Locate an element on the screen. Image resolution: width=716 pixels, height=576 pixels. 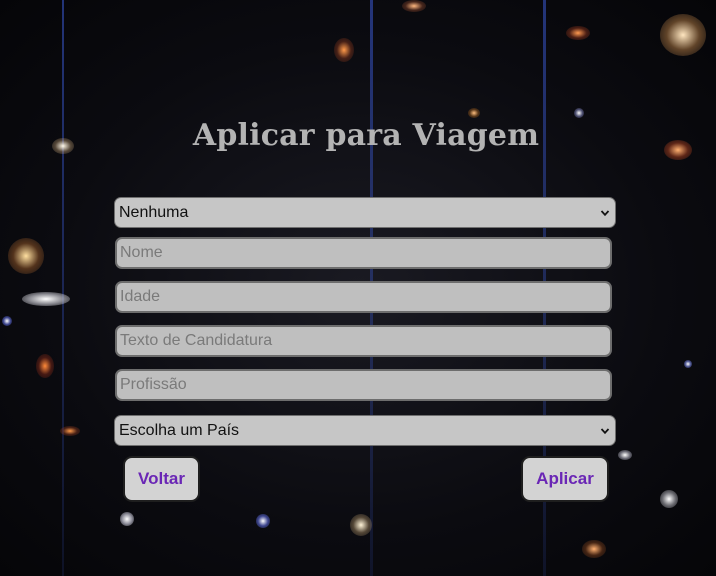
back-button: Voltar is located at coordinates (161, 479).